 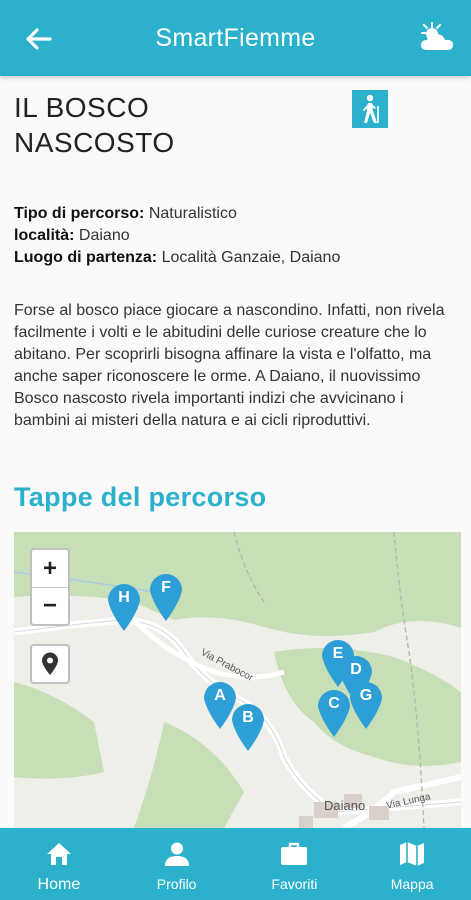 What do you see at coordinates (166, 597) in the screenshot?
I see `stage-marker-f: F` at bounding box center [166, 597].